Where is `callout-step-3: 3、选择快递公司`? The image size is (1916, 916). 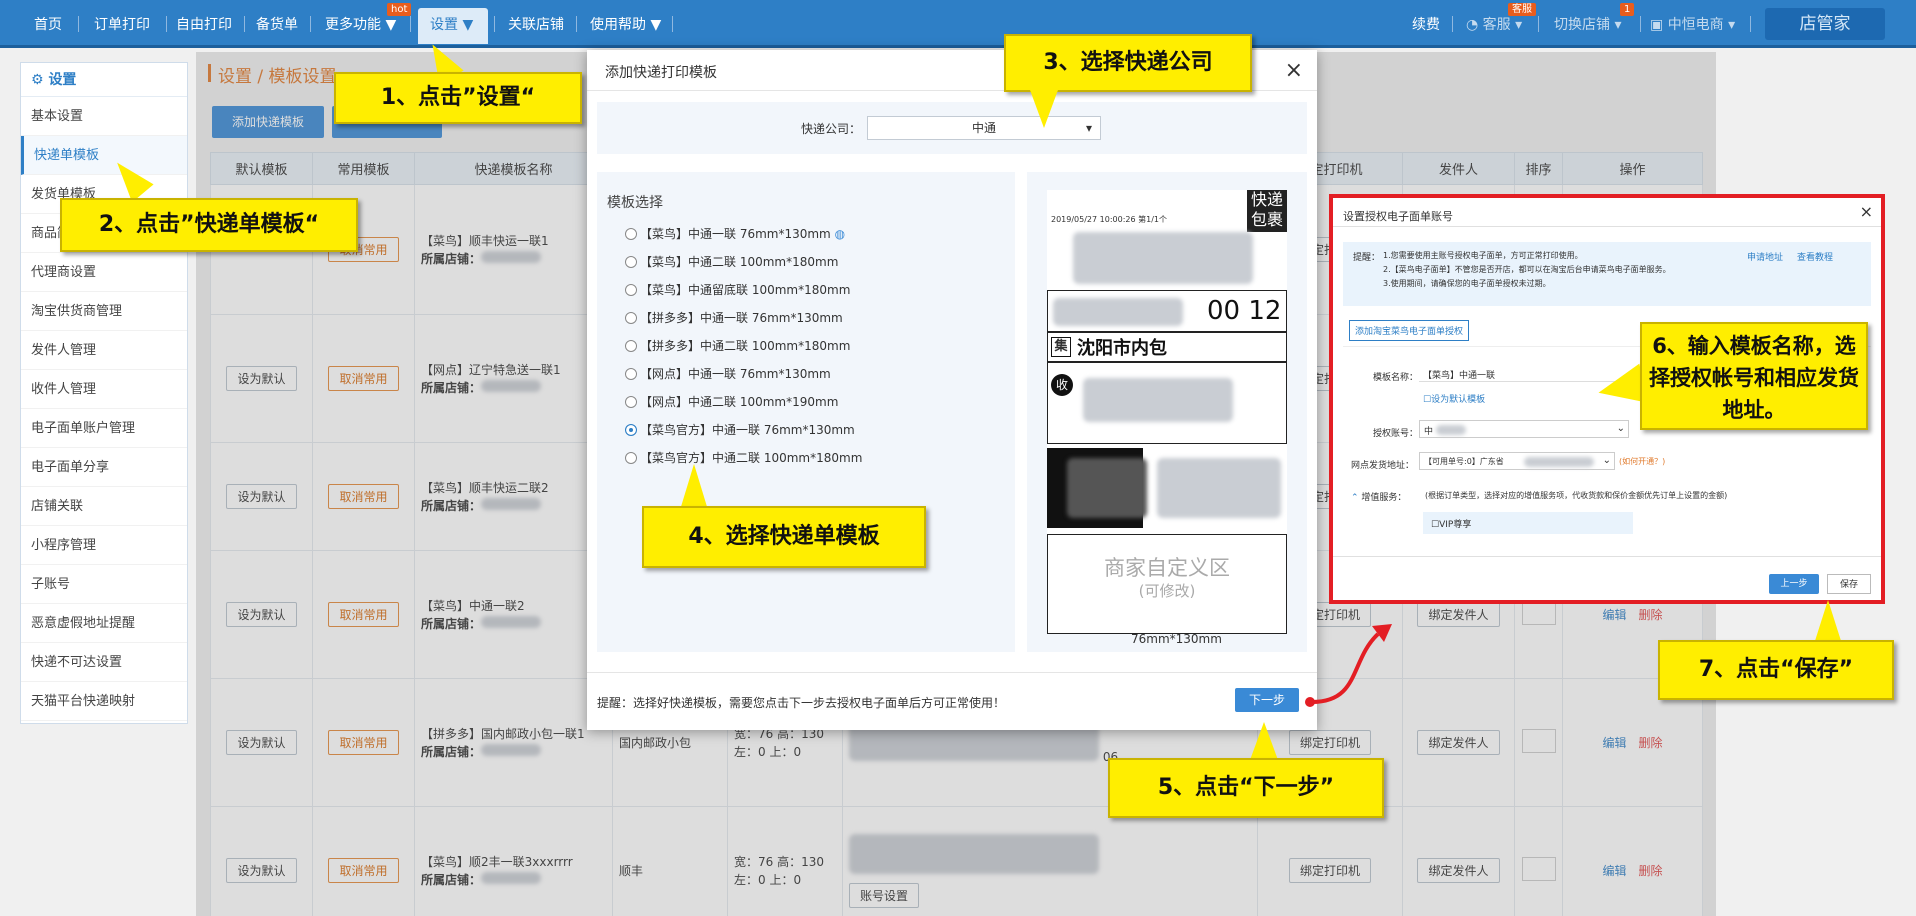
callout-step-3: 3、选择快递公司 is located at coordinates (1128, 63).